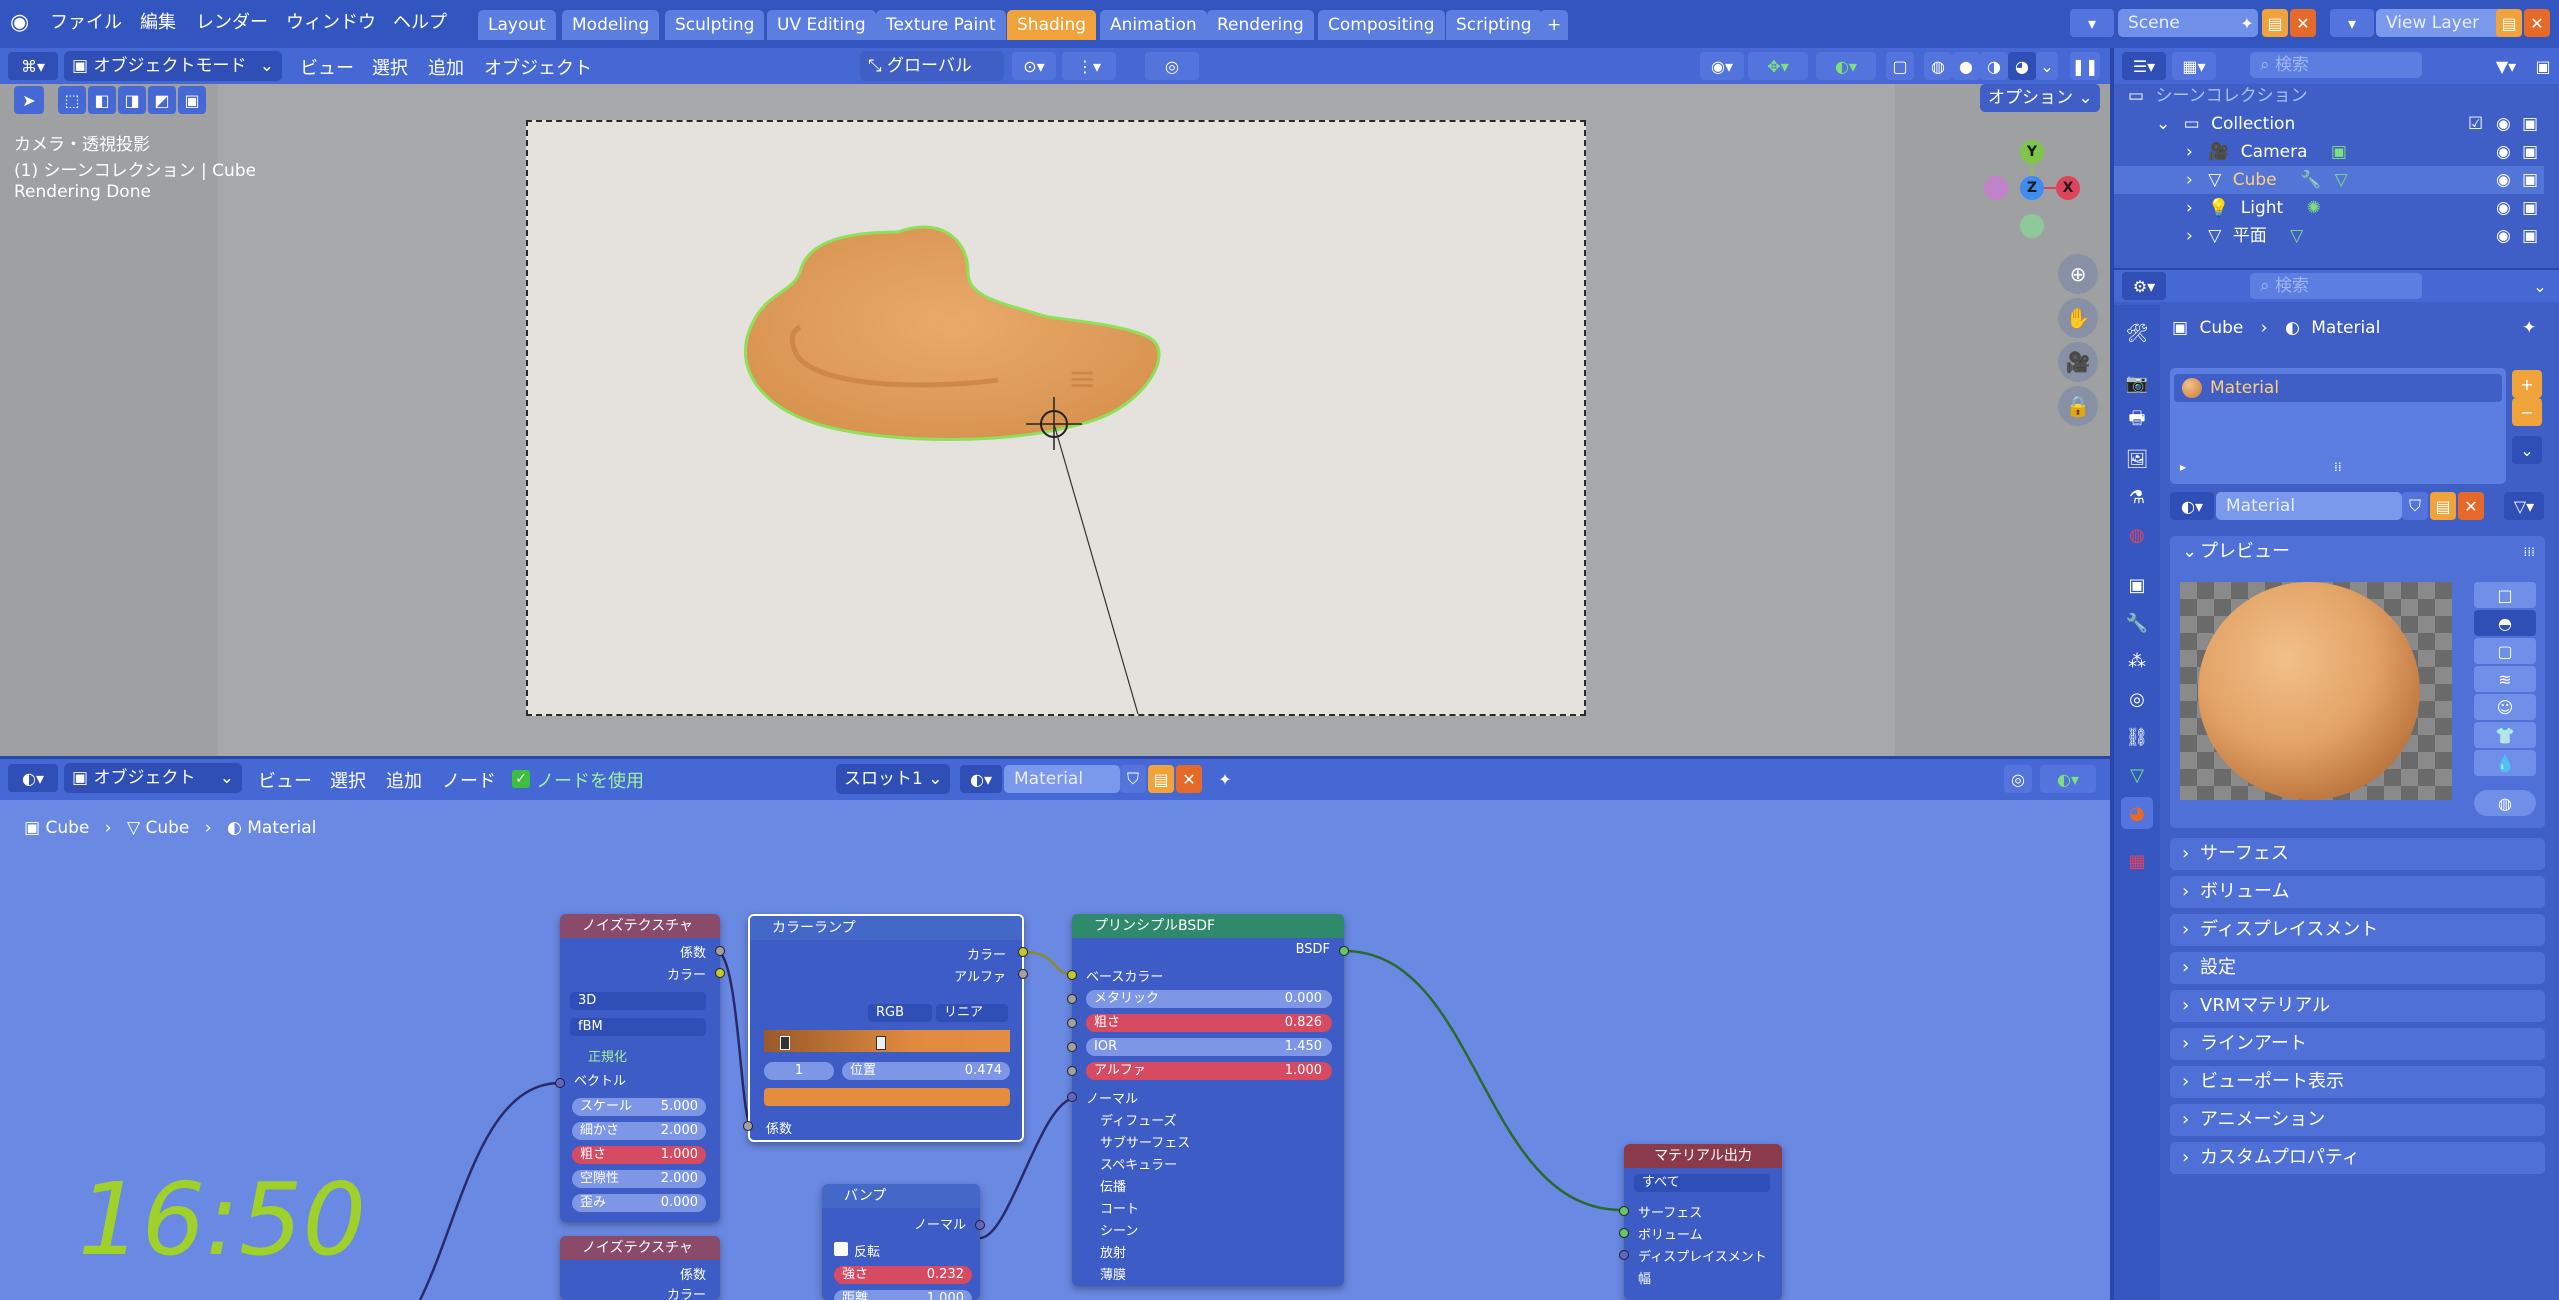  Describe the element at coordinates (1161, 779) in the screenshot. I see `ne-new-material-button: ▤` at that location.